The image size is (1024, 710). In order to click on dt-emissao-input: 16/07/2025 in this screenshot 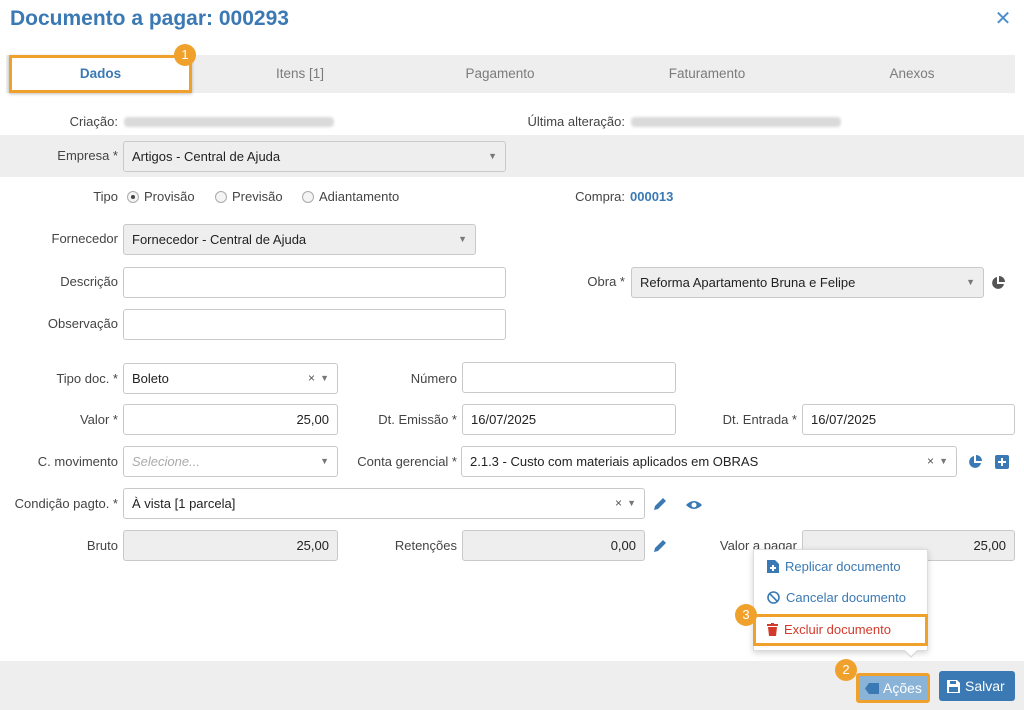, I will do `click(569, 419)`.